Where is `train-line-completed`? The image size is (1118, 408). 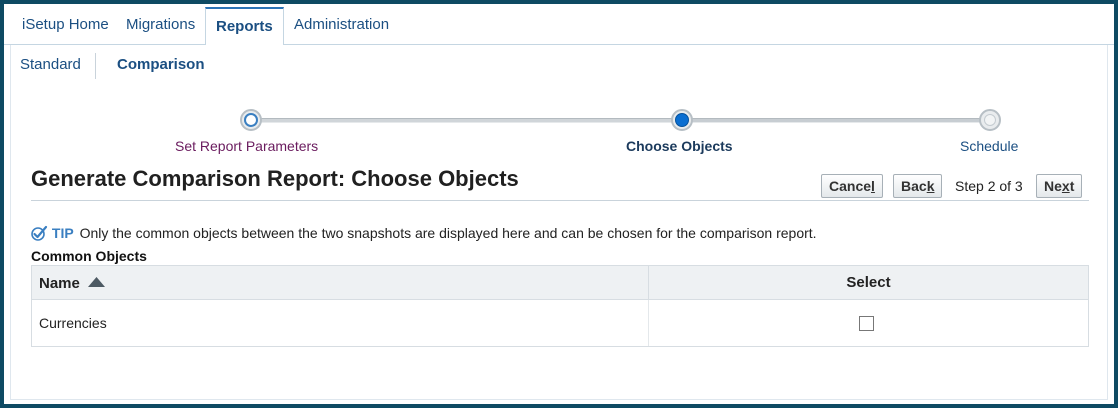 train-line-completed is located at coordinates (469, 120).